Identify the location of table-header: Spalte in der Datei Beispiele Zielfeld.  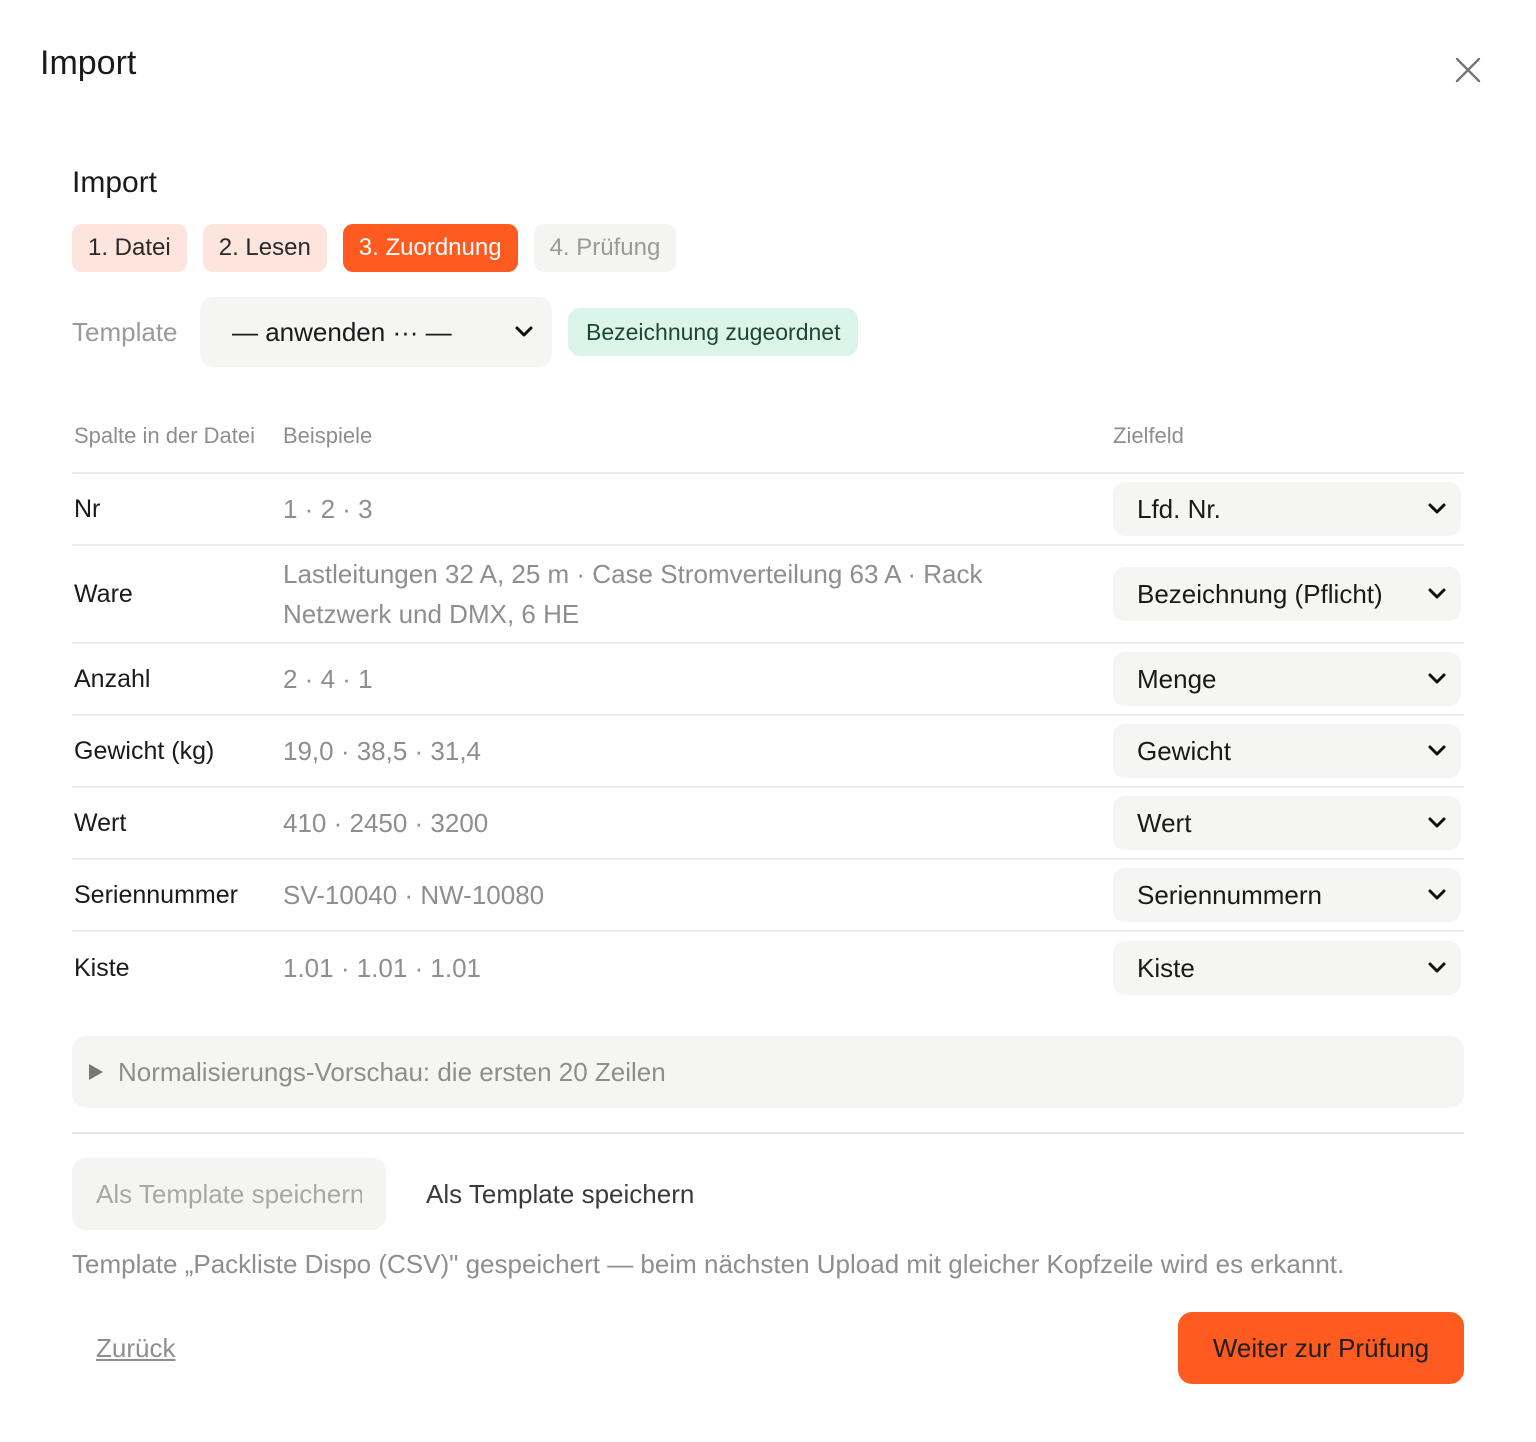
(768, 437).